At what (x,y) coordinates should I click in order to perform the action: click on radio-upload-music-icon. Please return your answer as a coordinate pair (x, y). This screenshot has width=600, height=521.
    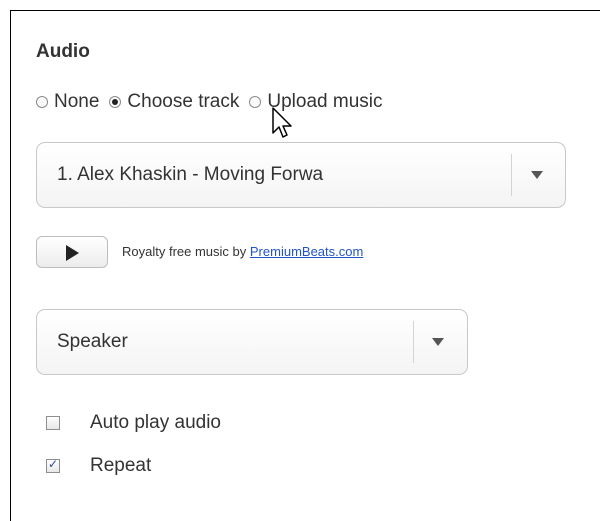
    Looking at the image, I should click on (255, 102).